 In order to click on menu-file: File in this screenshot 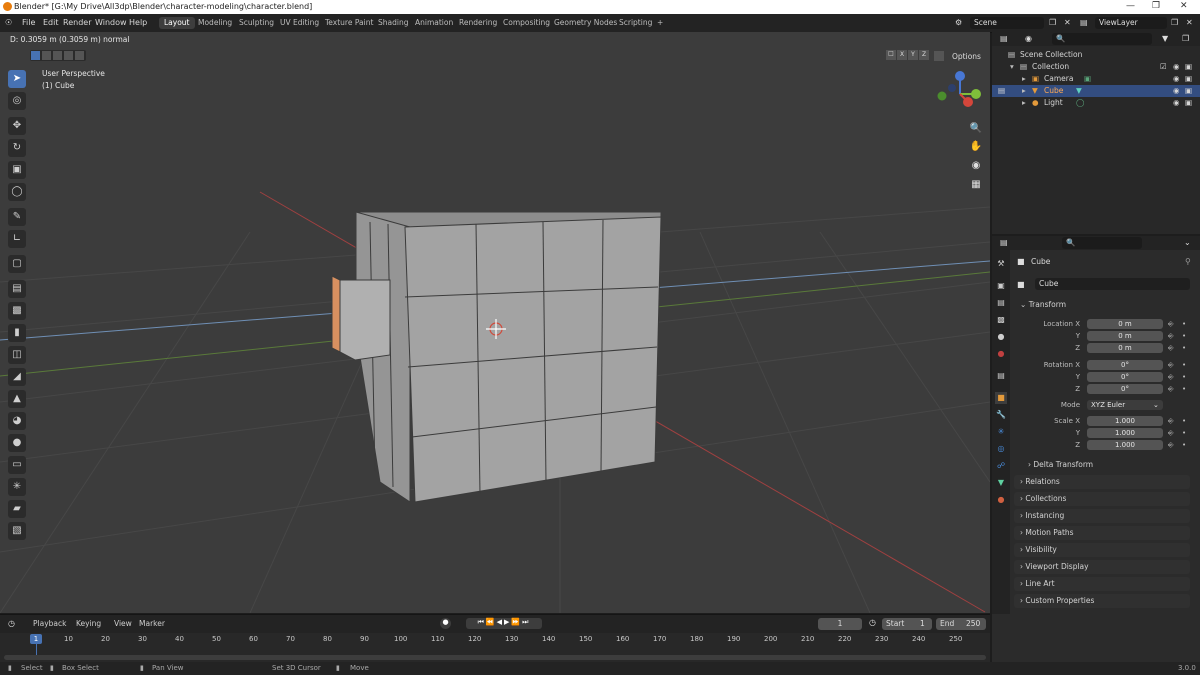, I will do `click(28, 22)`.